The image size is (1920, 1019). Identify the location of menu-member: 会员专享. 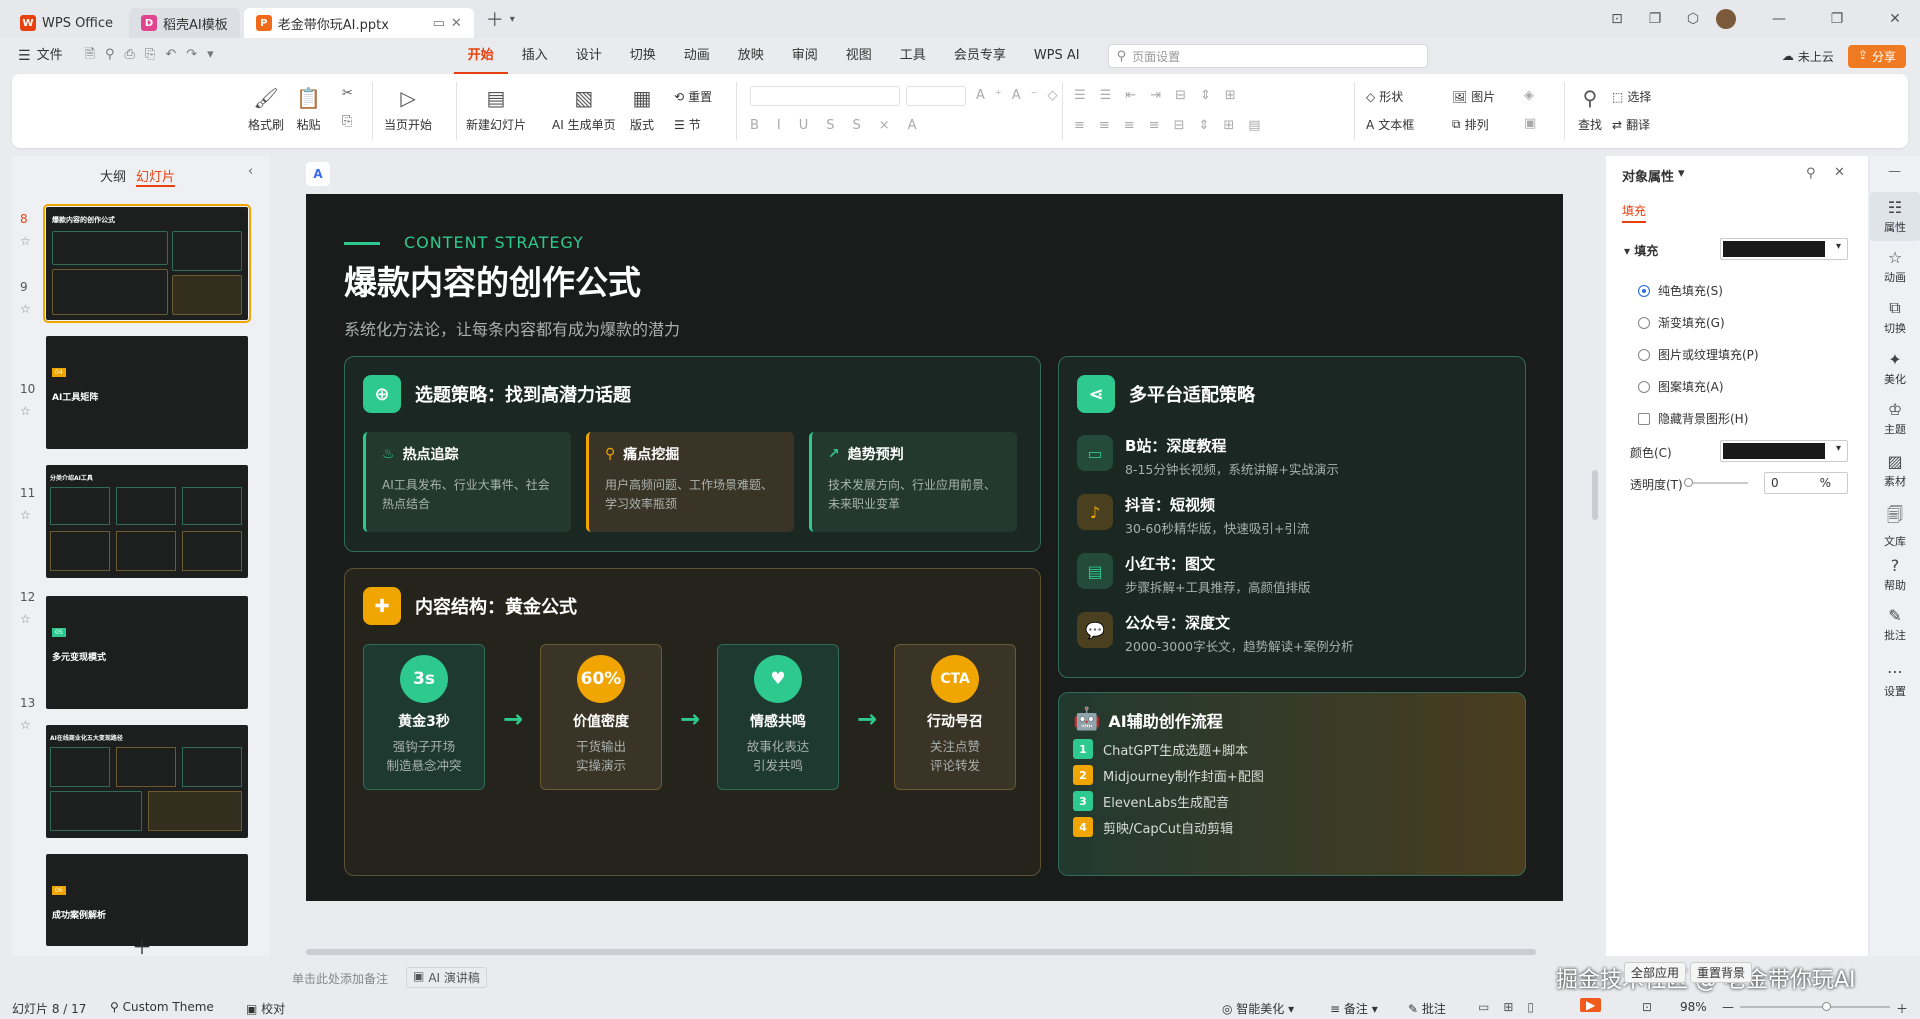
(980, 56).